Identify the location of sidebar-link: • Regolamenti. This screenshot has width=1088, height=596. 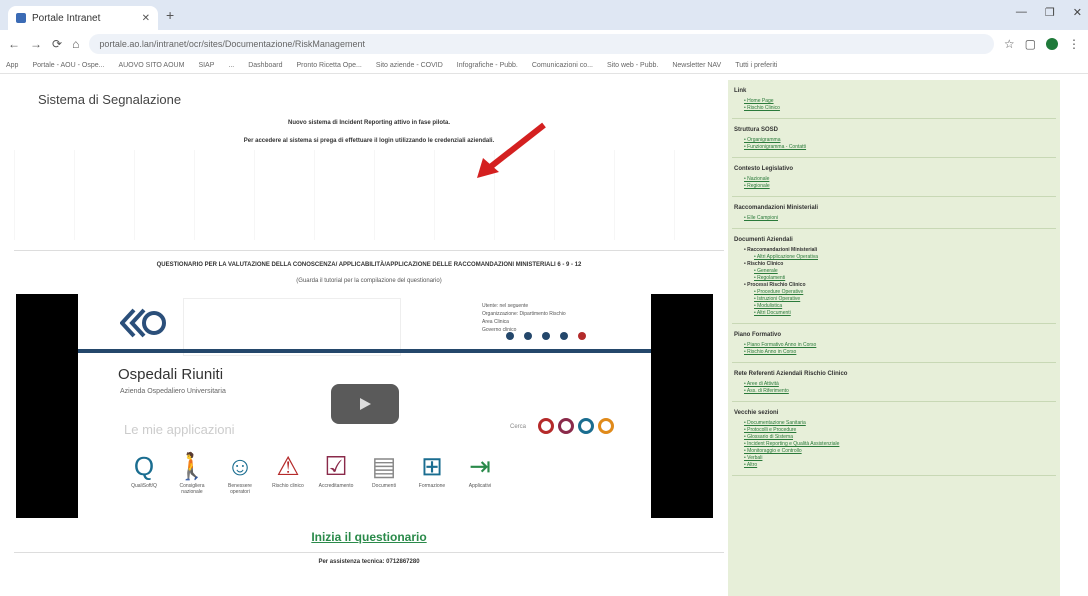
(907, 278).